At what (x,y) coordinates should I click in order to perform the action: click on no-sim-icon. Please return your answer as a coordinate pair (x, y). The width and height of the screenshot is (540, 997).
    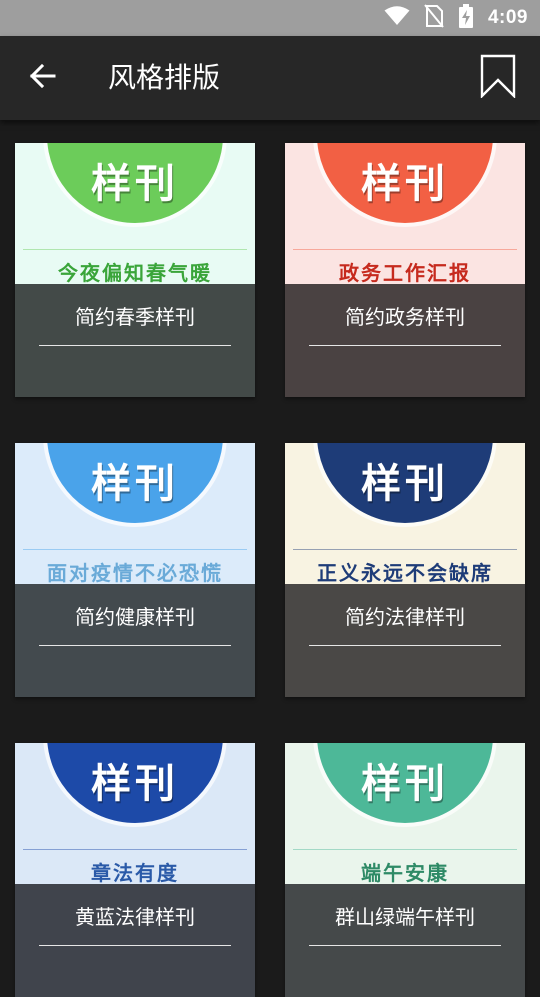
    Looking at the image, I should click on (434, 18).